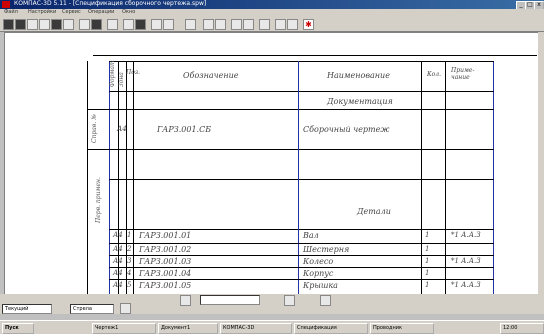  I want to click on ortho-icon, so click(289, 300).